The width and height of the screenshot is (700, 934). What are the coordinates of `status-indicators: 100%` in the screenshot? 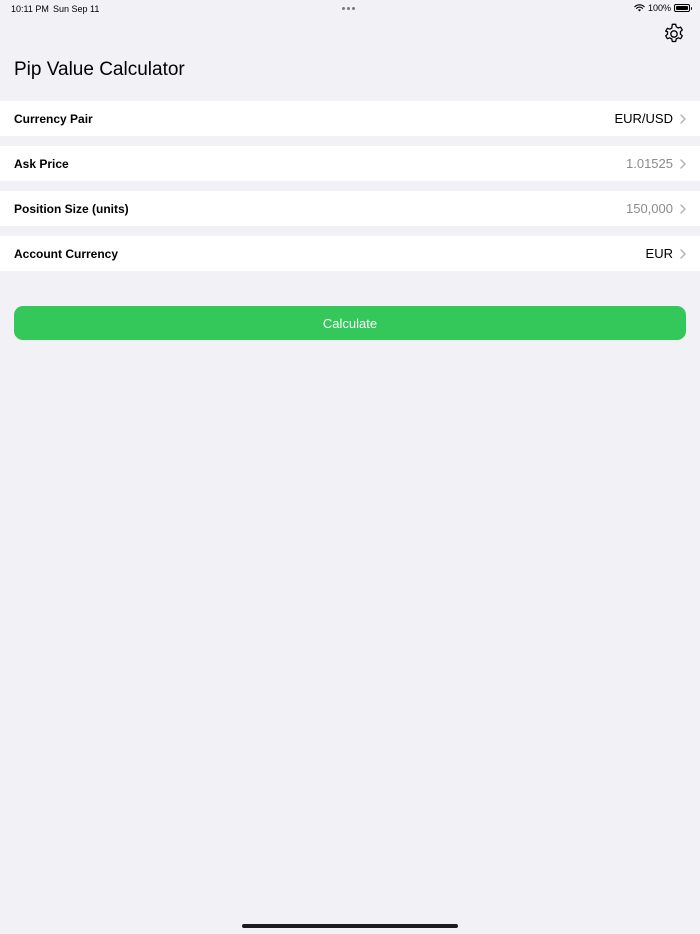 It's located at (663, 8).